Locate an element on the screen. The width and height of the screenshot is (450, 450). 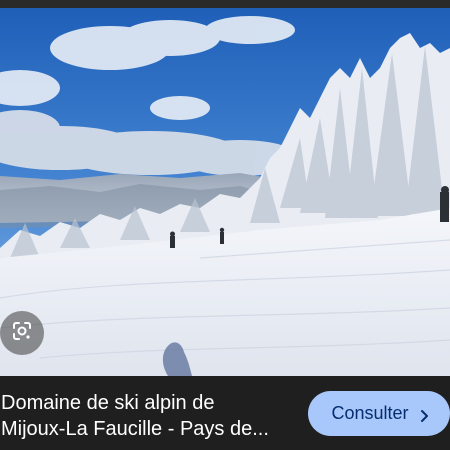
caption-title-line1: Domaine de ski alpin de is located at coordinates (107, 403).